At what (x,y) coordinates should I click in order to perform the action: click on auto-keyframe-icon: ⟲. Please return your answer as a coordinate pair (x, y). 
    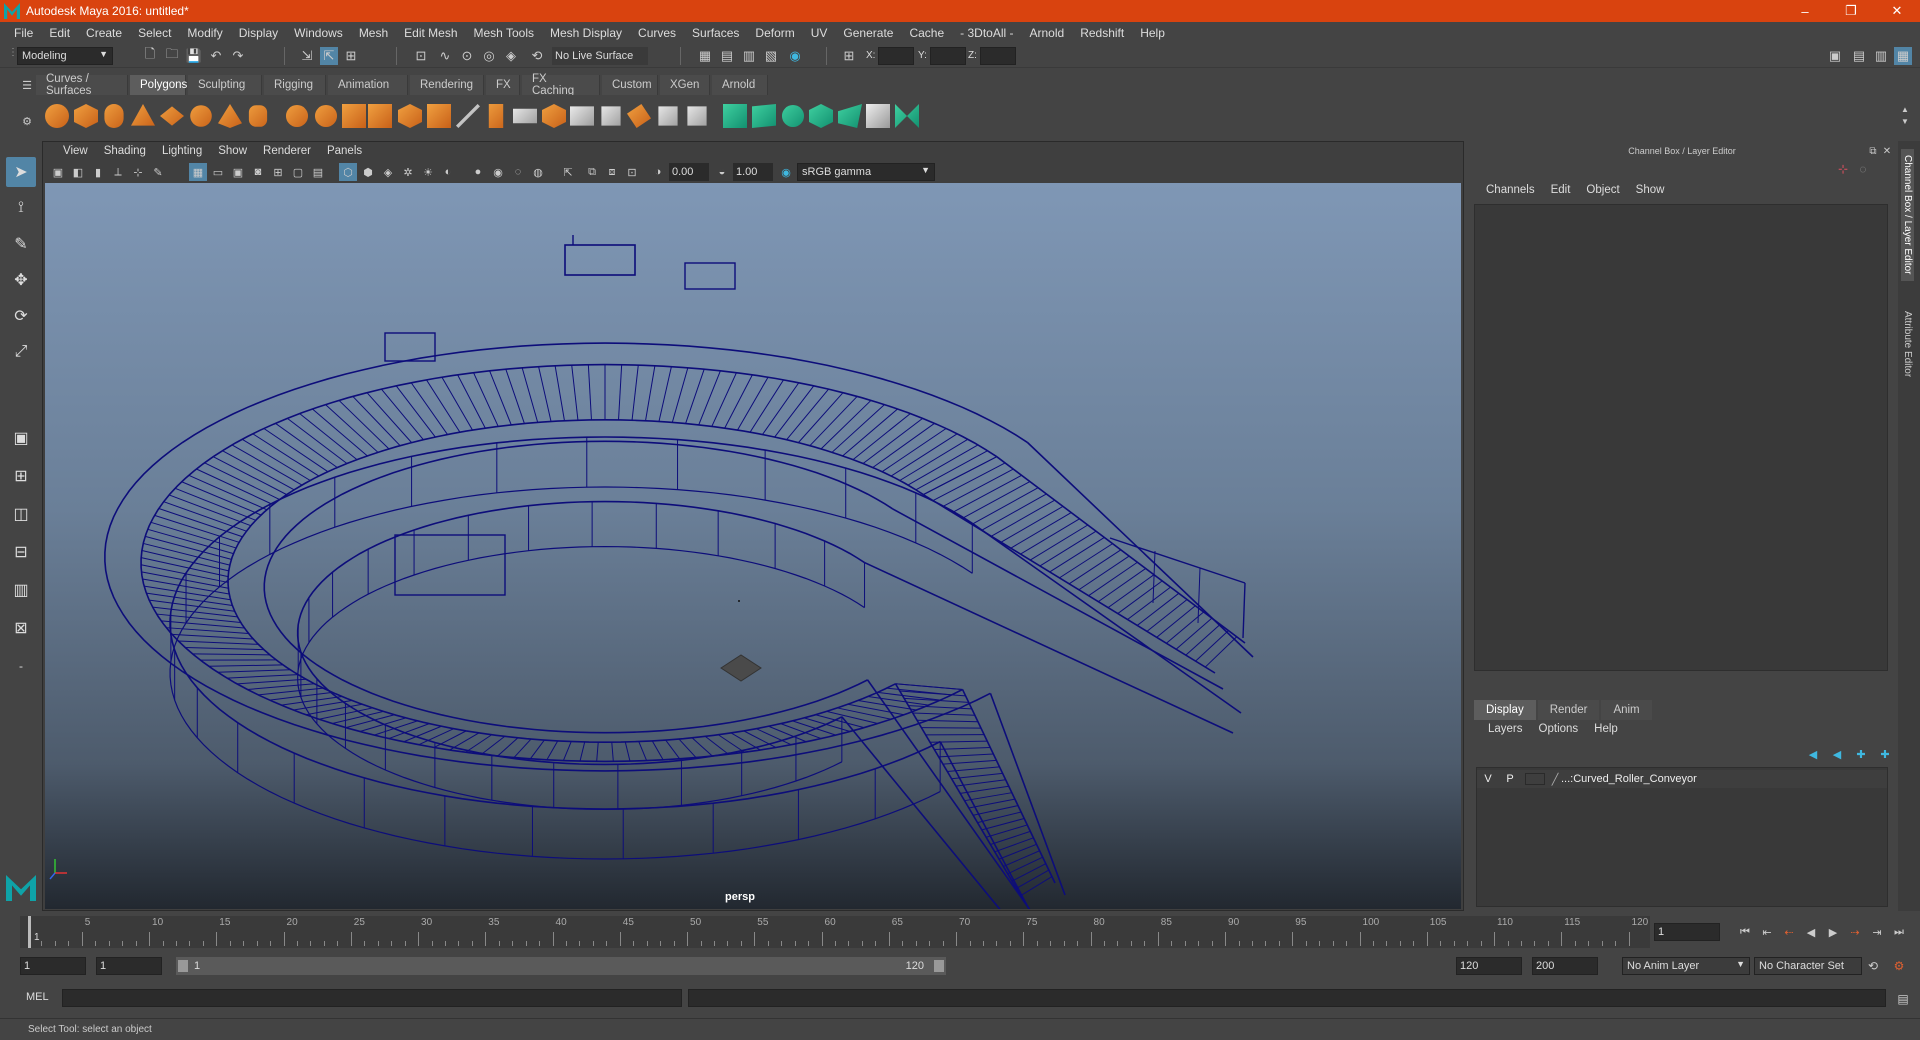
    Looking at the image, I should click on (1873, 966).